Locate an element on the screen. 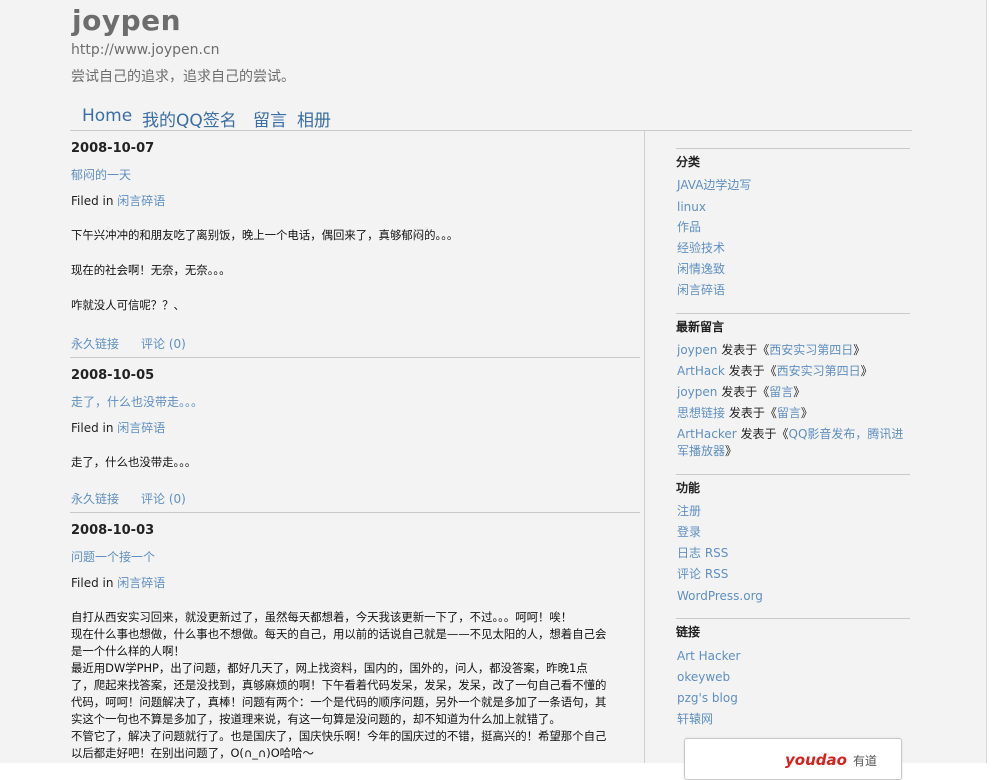 Image resolution: width=1000 pixels, height=780 pixels. post-title-link: 走了，什么也没带走。。。 is located at coordinates (137, 401).